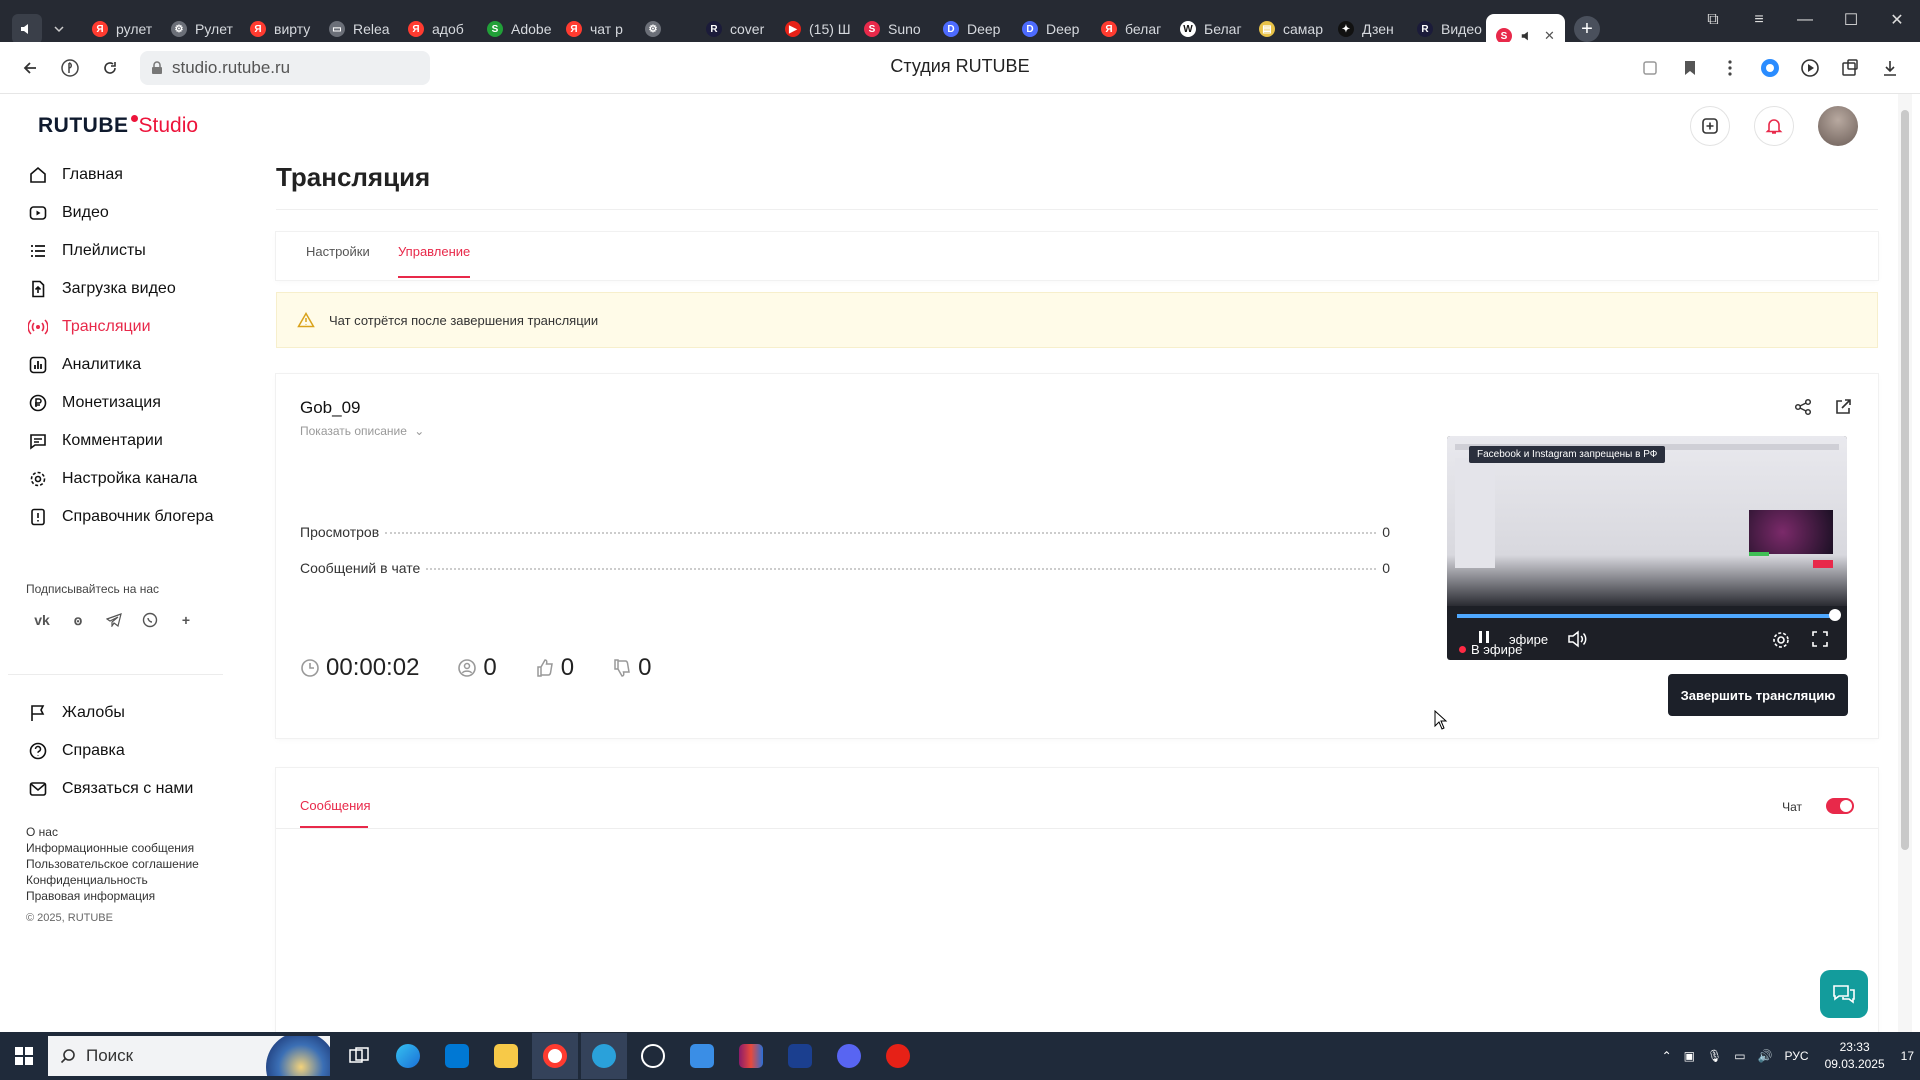 This screenshot has width=1920, height=1080. What do you see at coordinates (800, 1056) in the screenshot?
I see `davinci-icon` at bounding box center [800, 1056].